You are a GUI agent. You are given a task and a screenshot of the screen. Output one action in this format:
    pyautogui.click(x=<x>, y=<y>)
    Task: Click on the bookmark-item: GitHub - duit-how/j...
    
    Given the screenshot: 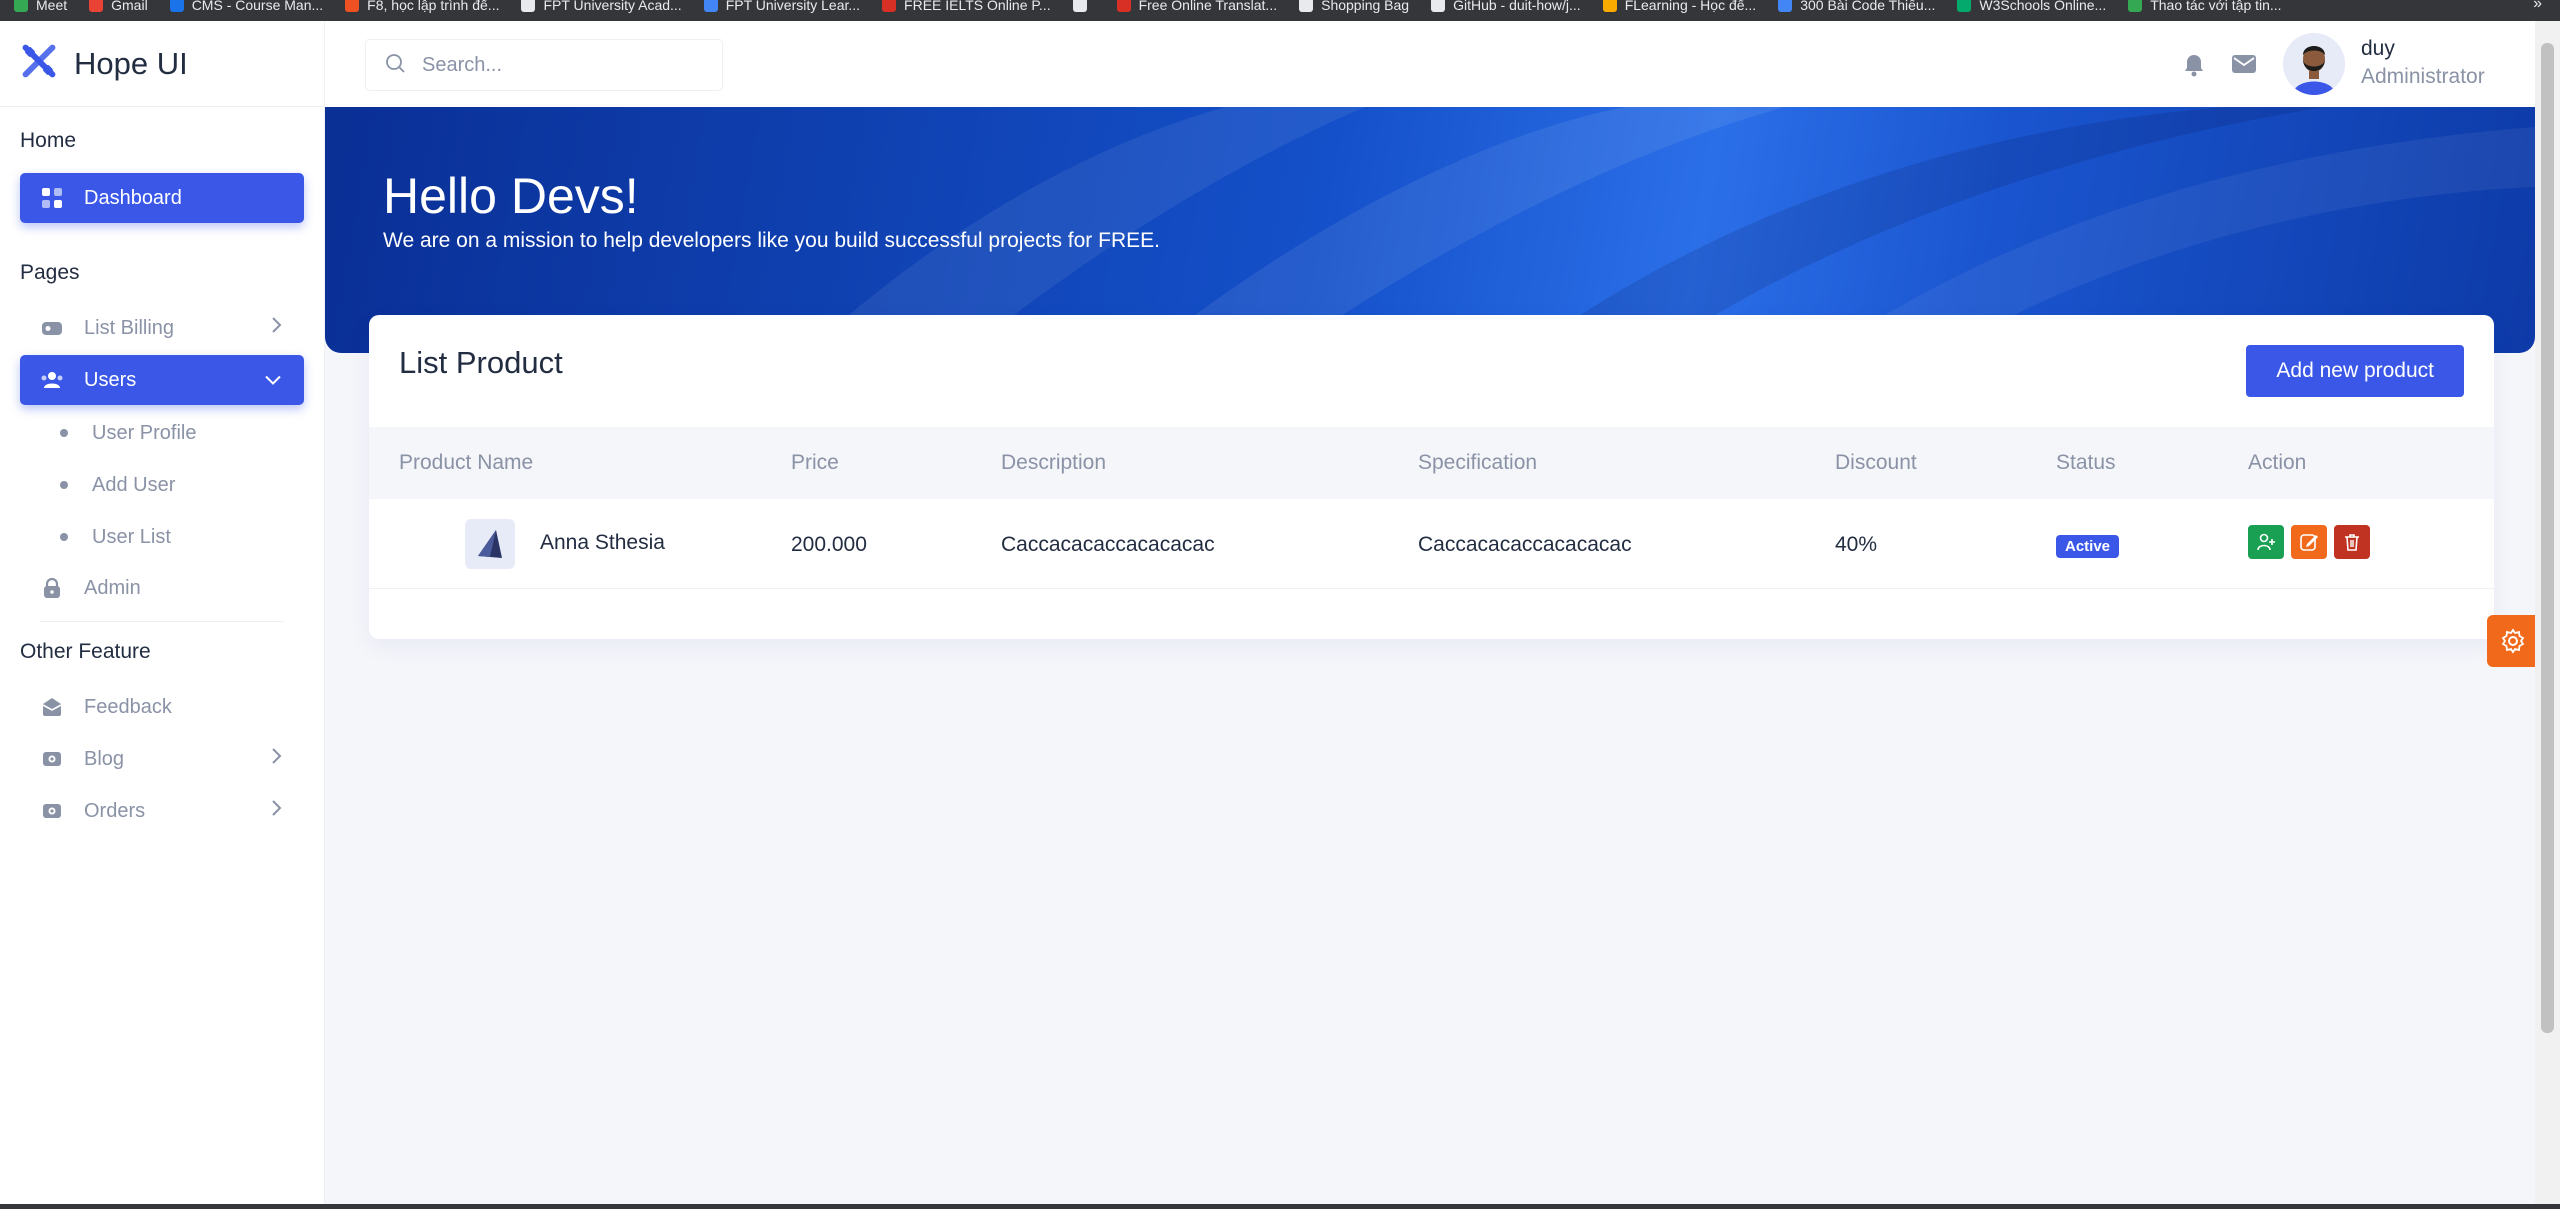 What is the action you would take?
    pyautogui.click(x=1506, y=6)
    